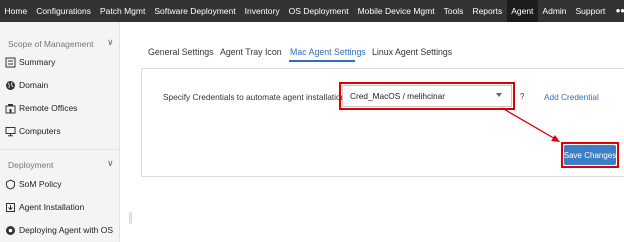 The image size is (624, 242). Describe the element at coordinates (530, 124) in the screenshot. I see `annotation-arrow-icon` at that location.